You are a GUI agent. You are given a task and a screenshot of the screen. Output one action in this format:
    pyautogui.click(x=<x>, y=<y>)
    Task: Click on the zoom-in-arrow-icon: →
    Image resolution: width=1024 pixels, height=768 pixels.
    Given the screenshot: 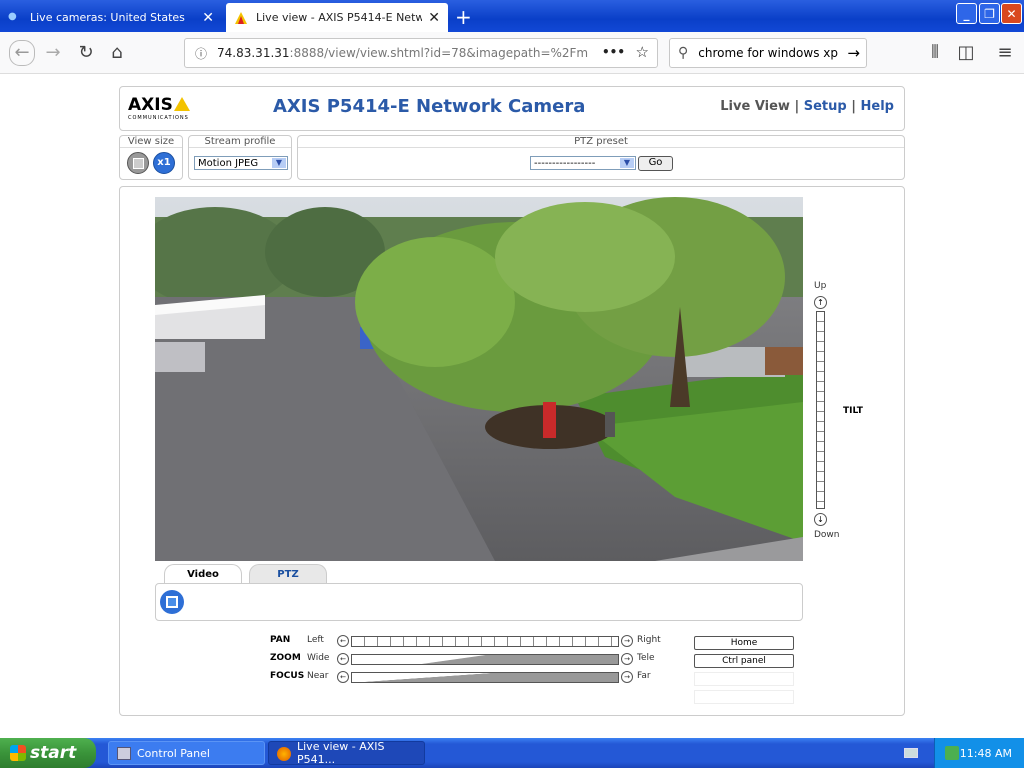 What is the action you would take?
    pyautogui.click(x=627, y=659)
    